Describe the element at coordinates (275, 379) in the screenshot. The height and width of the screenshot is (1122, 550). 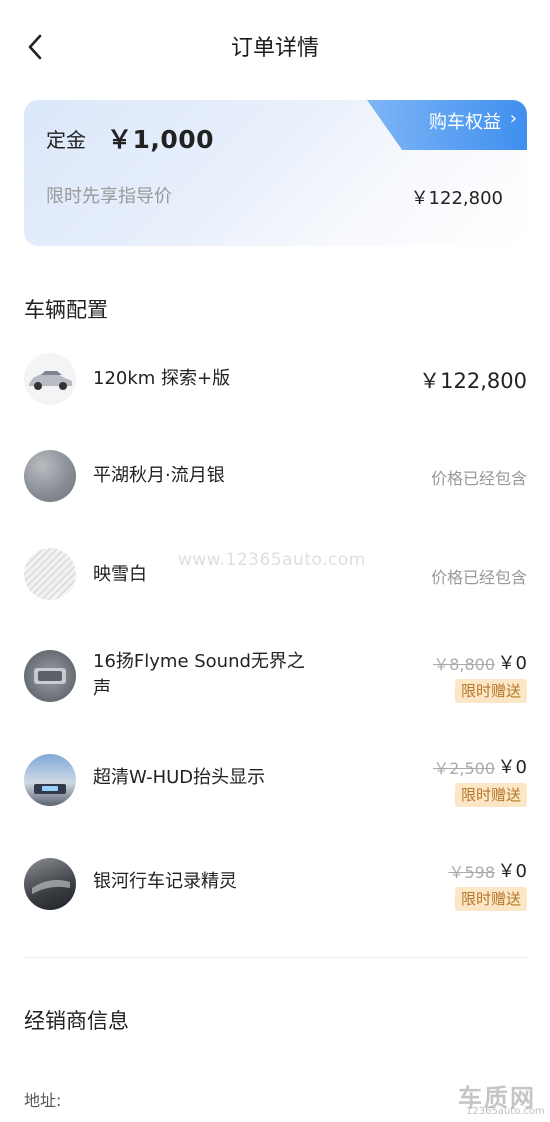
I see `config-item-trim: 120km 探索+版 ￥122,800` at that location.